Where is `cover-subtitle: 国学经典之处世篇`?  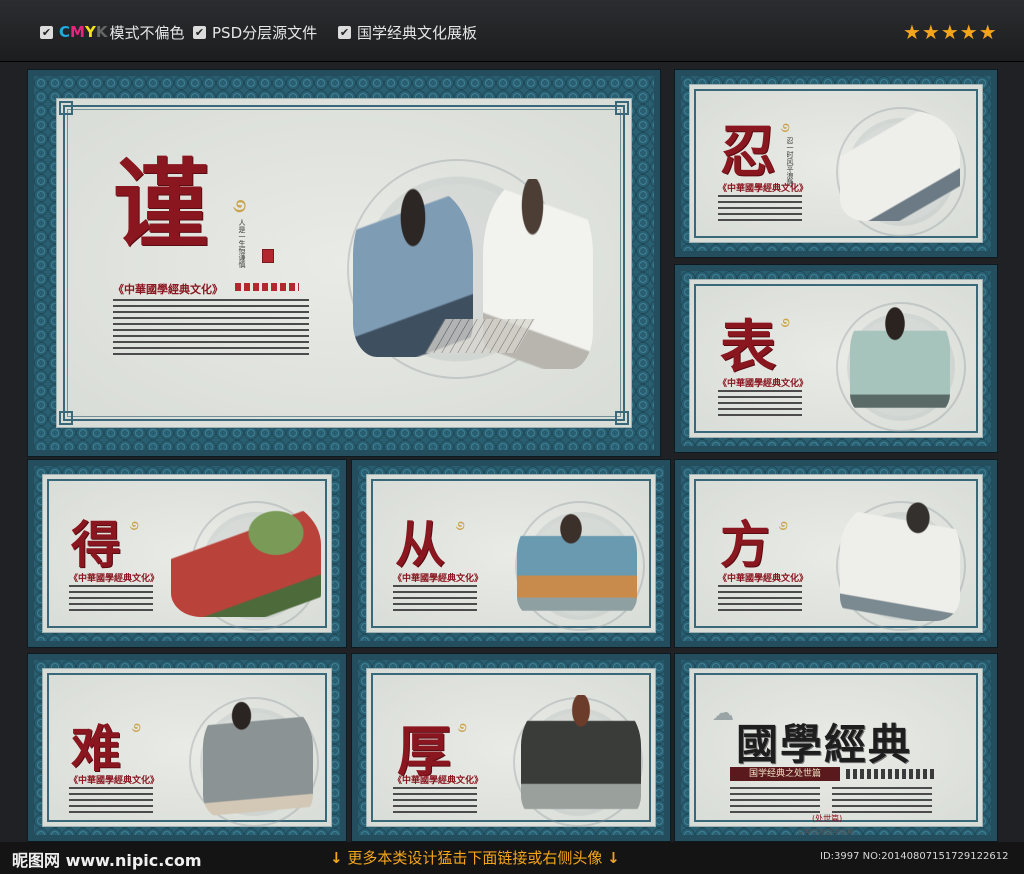 cover-subtitle: 国学经典之处世篇 is located at coordinates (785, 774).